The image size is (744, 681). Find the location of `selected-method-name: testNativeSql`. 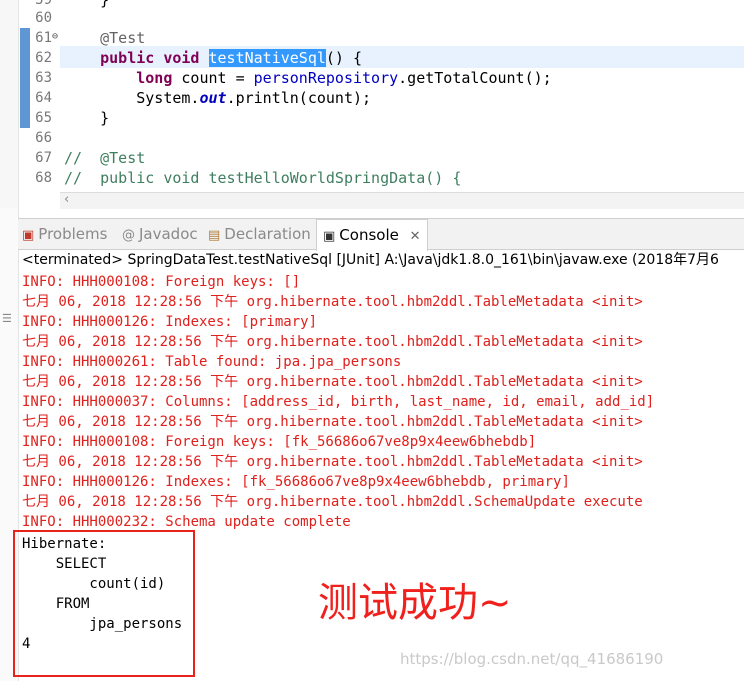

selected-method-name: testNativeSql is located at coordinates (267, 58).